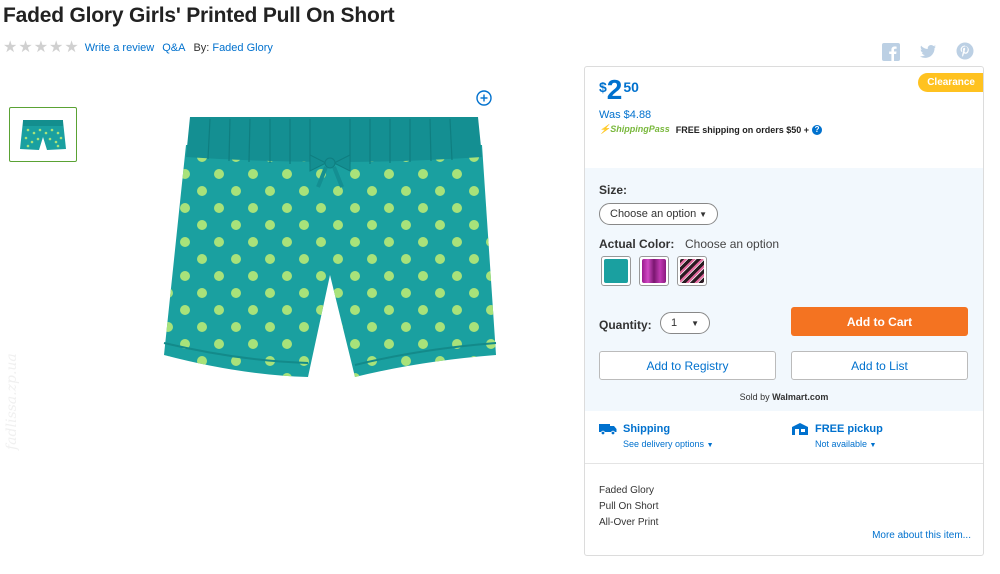 The width and height of the screenshot is (1000, 574). Describe the element at coordinates (199, 15) in the screenshot. I see `product-title: Faded Glory Girls' Printed Pull On Short` at that location.